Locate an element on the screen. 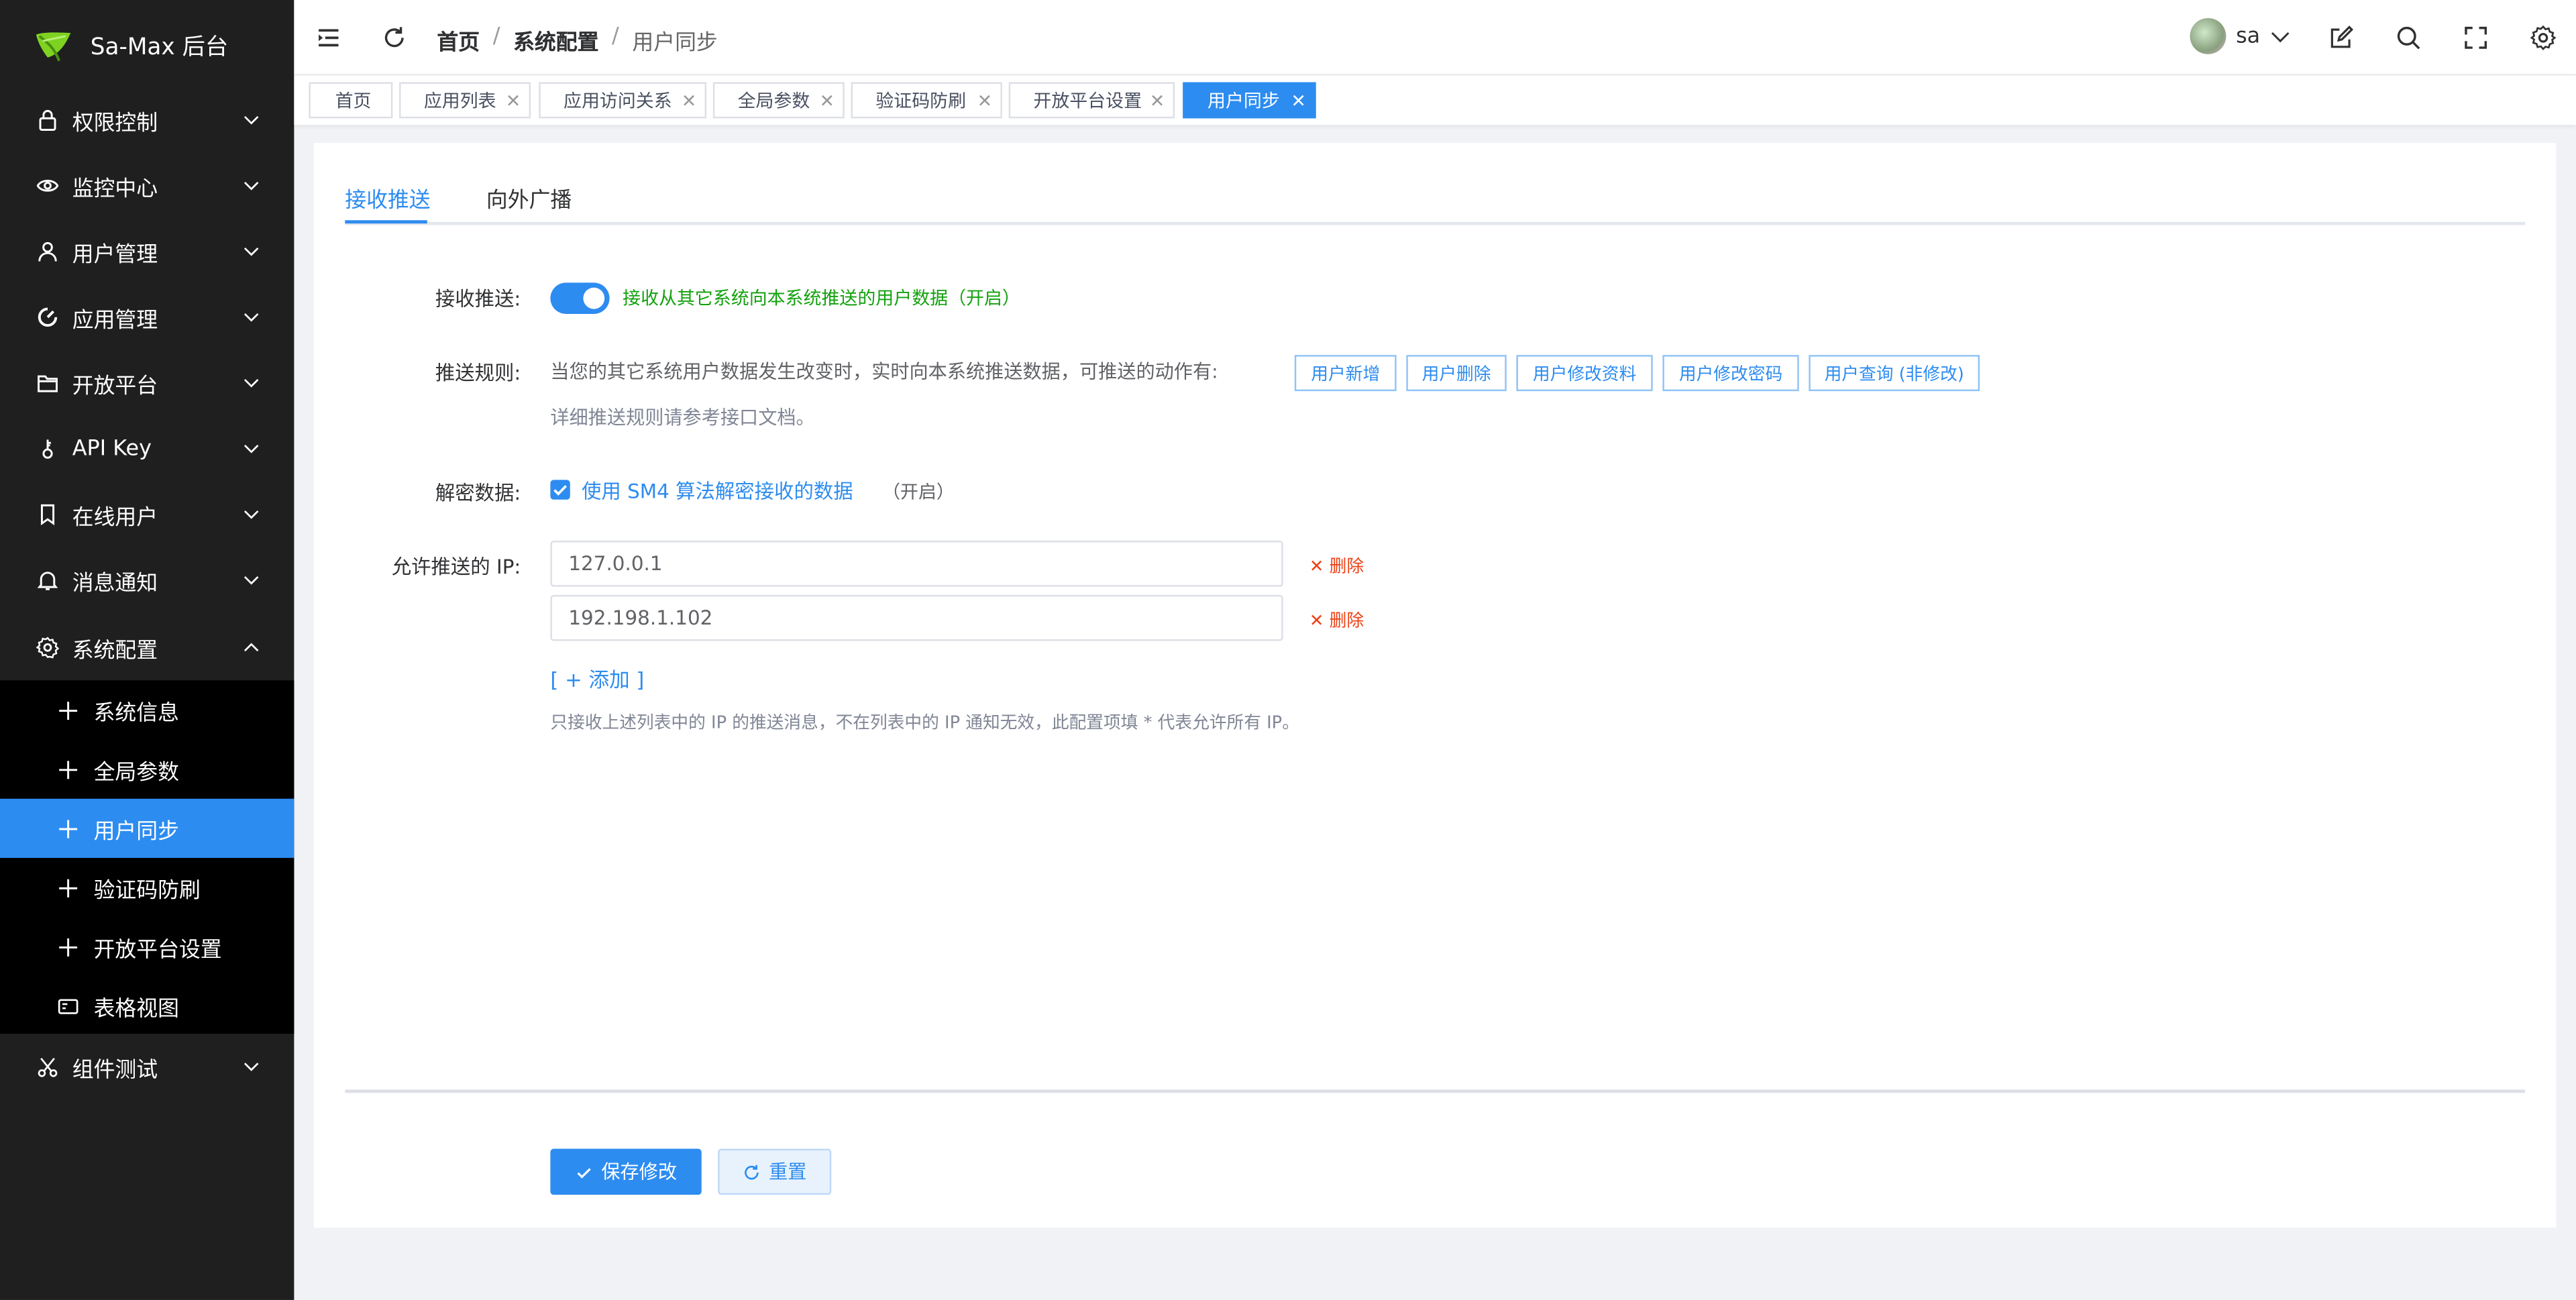 This screenshot has height=1300, width=2576. tab-label: 全局参数 is located at coordinates (773, 101).